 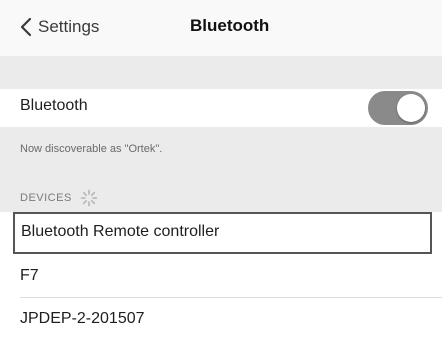 What do you see at coordinates (69, 26) in the screenshot?
I see `back-label: Settings` at bounding box center [69, 26].